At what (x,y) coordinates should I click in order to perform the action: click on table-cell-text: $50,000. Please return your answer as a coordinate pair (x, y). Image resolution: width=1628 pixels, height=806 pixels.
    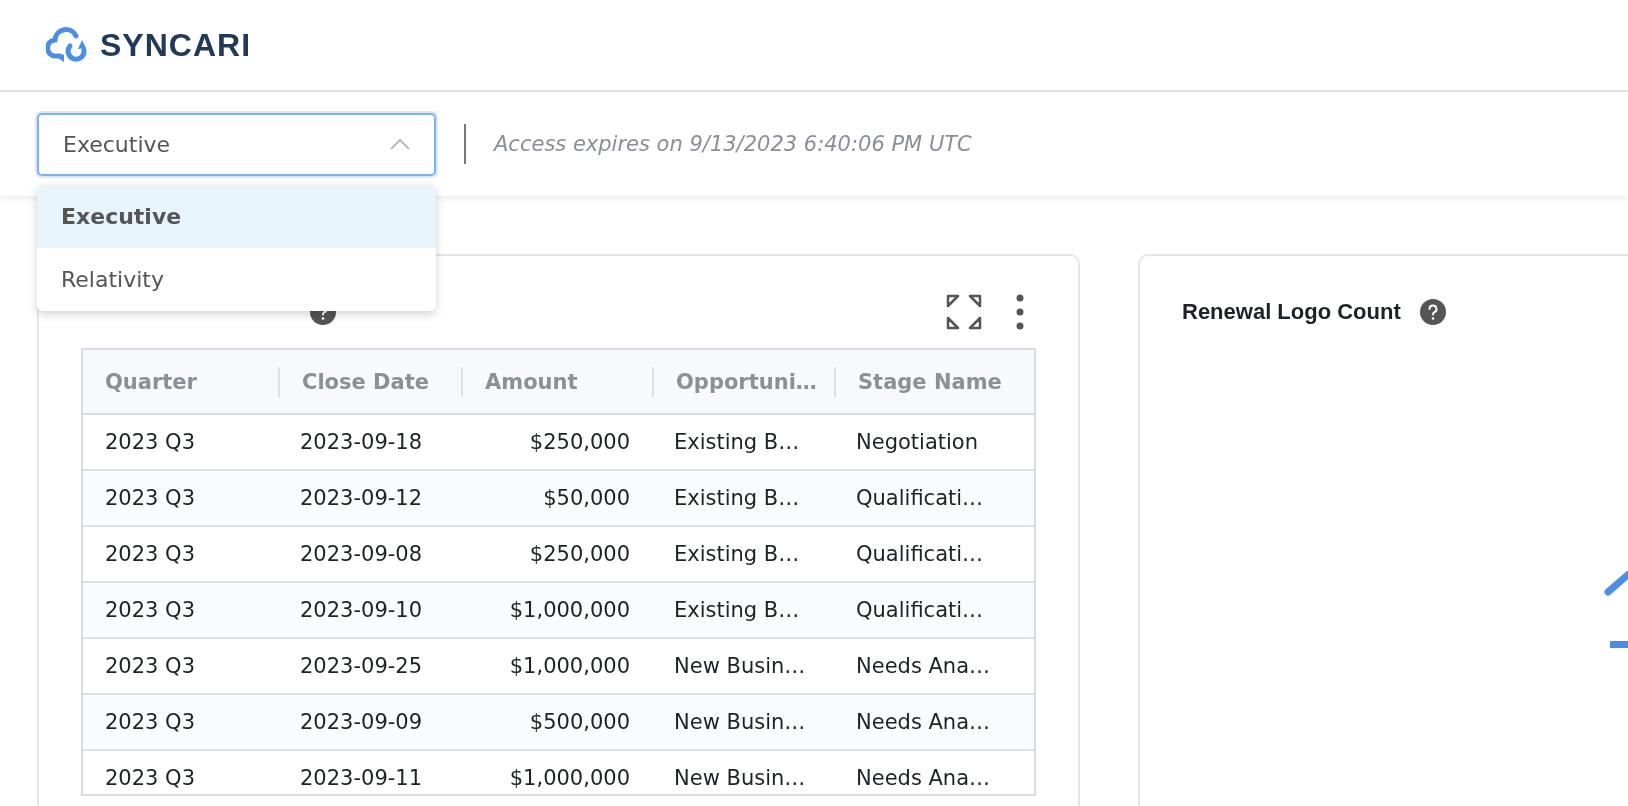
    Looking at the image, I should click on (586, 498).